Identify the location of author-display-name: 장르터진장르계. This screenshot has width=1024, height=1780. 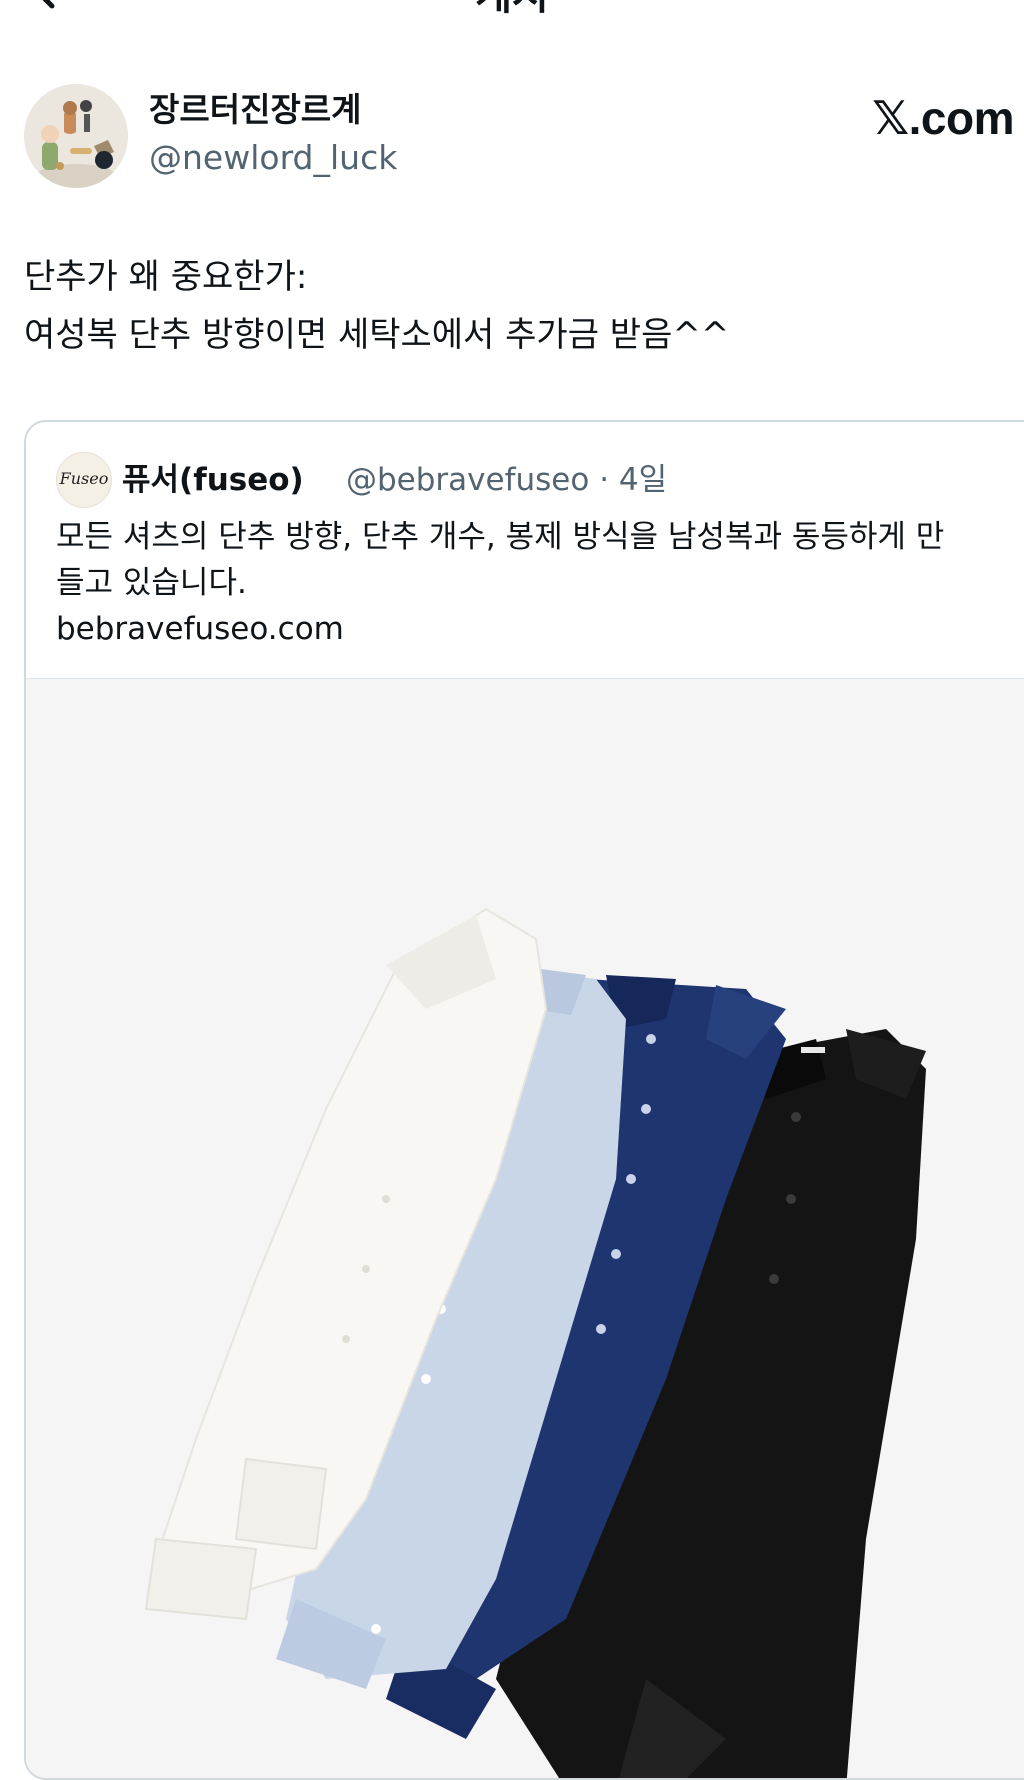
(255, 110).